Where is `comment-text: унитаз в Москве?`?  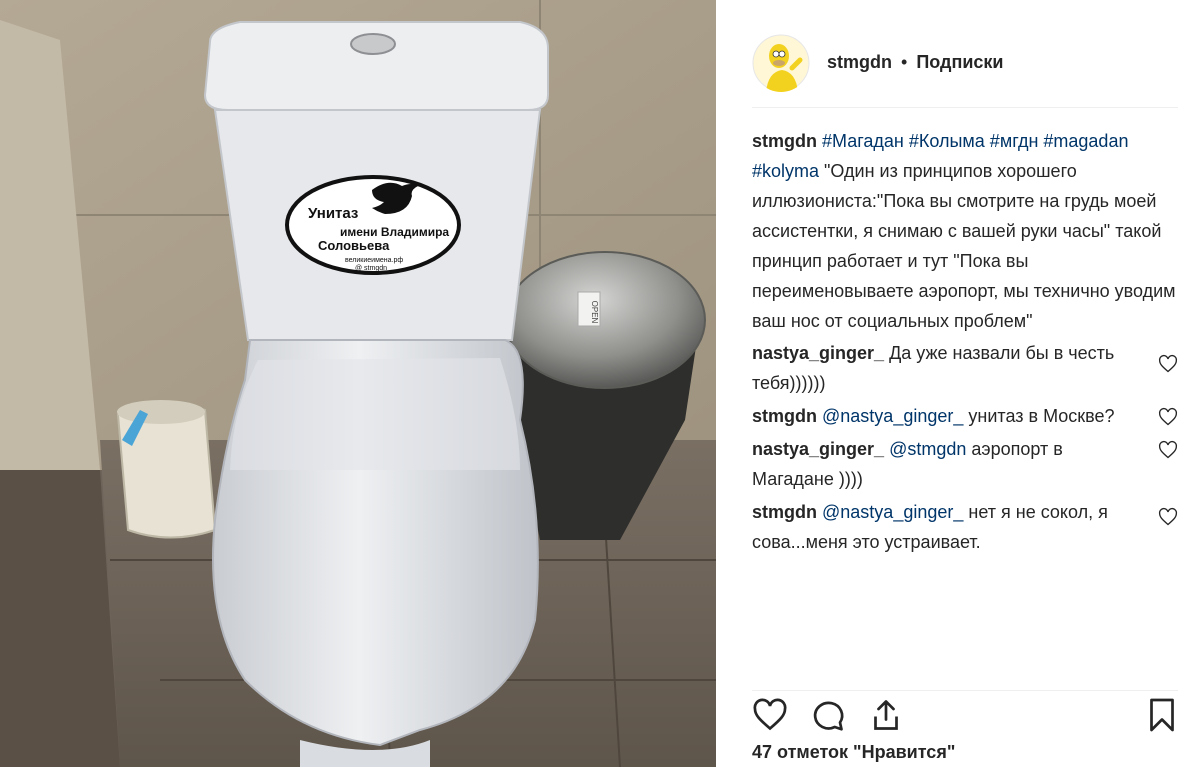 comment-text: унитаз в Москве? is located at coordinates (1041, 416).